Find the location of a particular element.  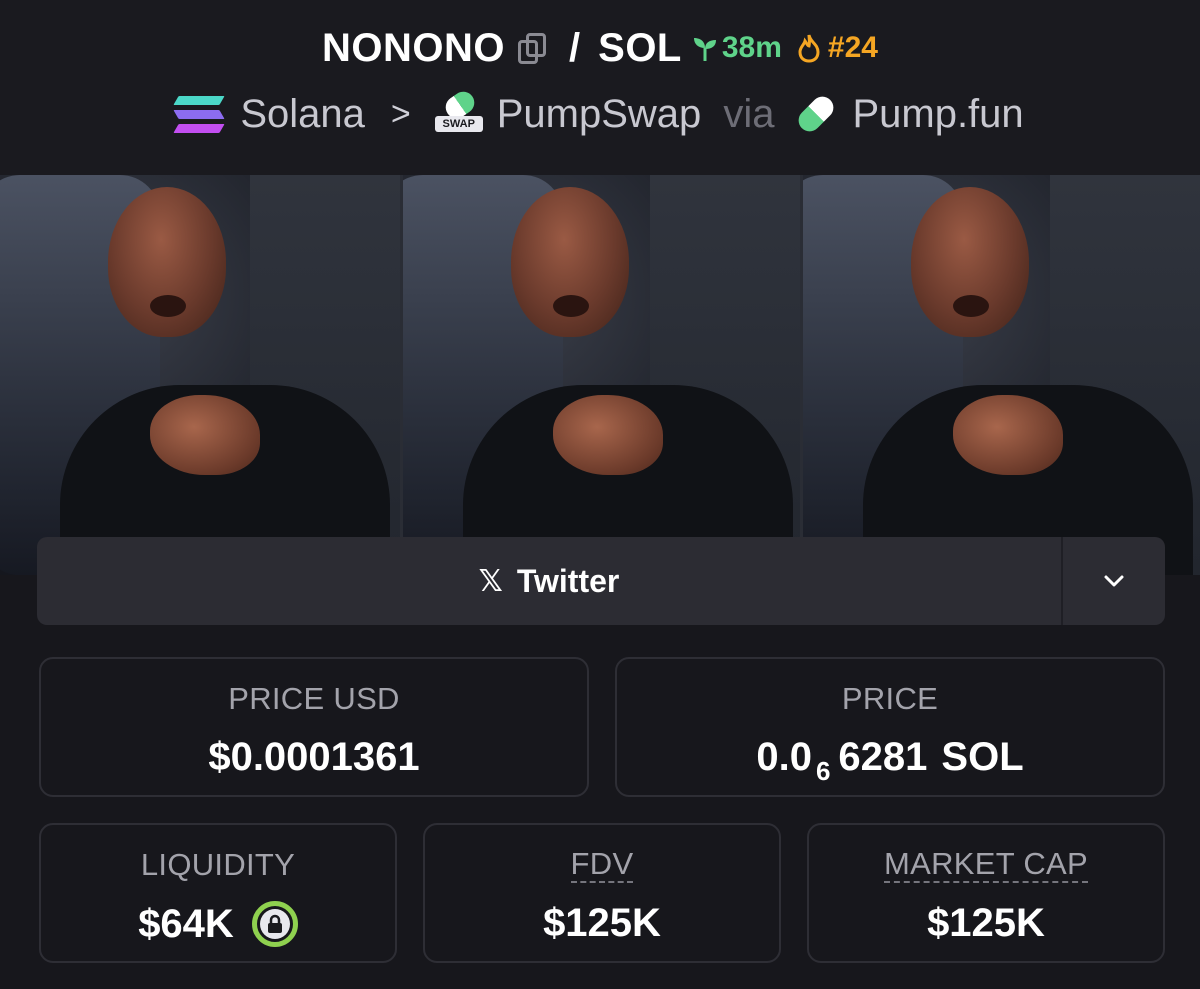

x-logo-icon: 𝕏 is located at coordinates (490, 581).